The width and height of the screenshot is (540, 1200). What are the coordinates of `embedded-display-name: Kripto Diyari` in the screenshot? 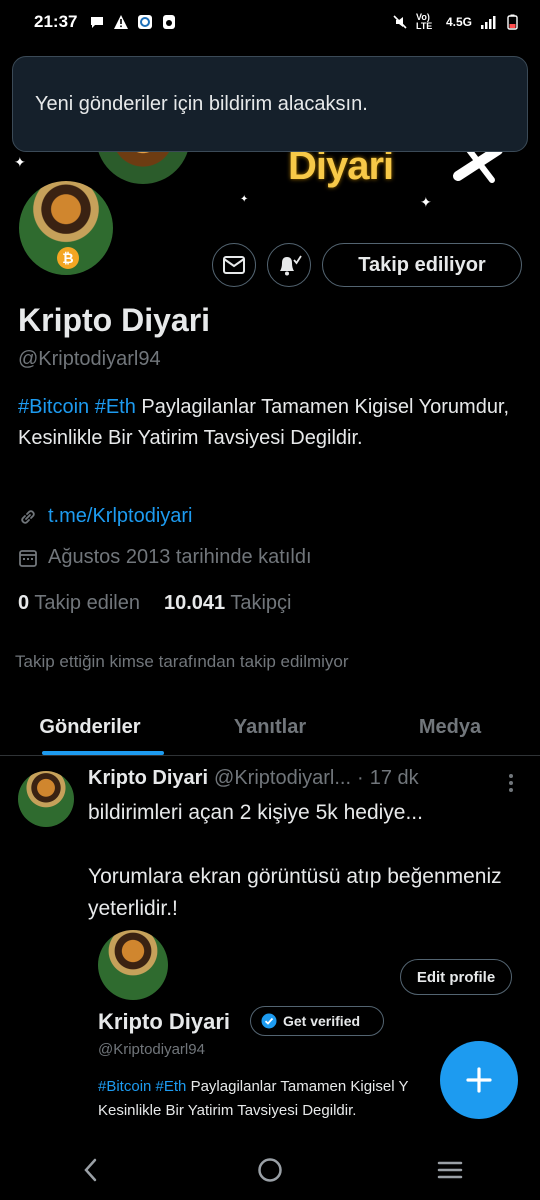 It's located at (164, 1021).